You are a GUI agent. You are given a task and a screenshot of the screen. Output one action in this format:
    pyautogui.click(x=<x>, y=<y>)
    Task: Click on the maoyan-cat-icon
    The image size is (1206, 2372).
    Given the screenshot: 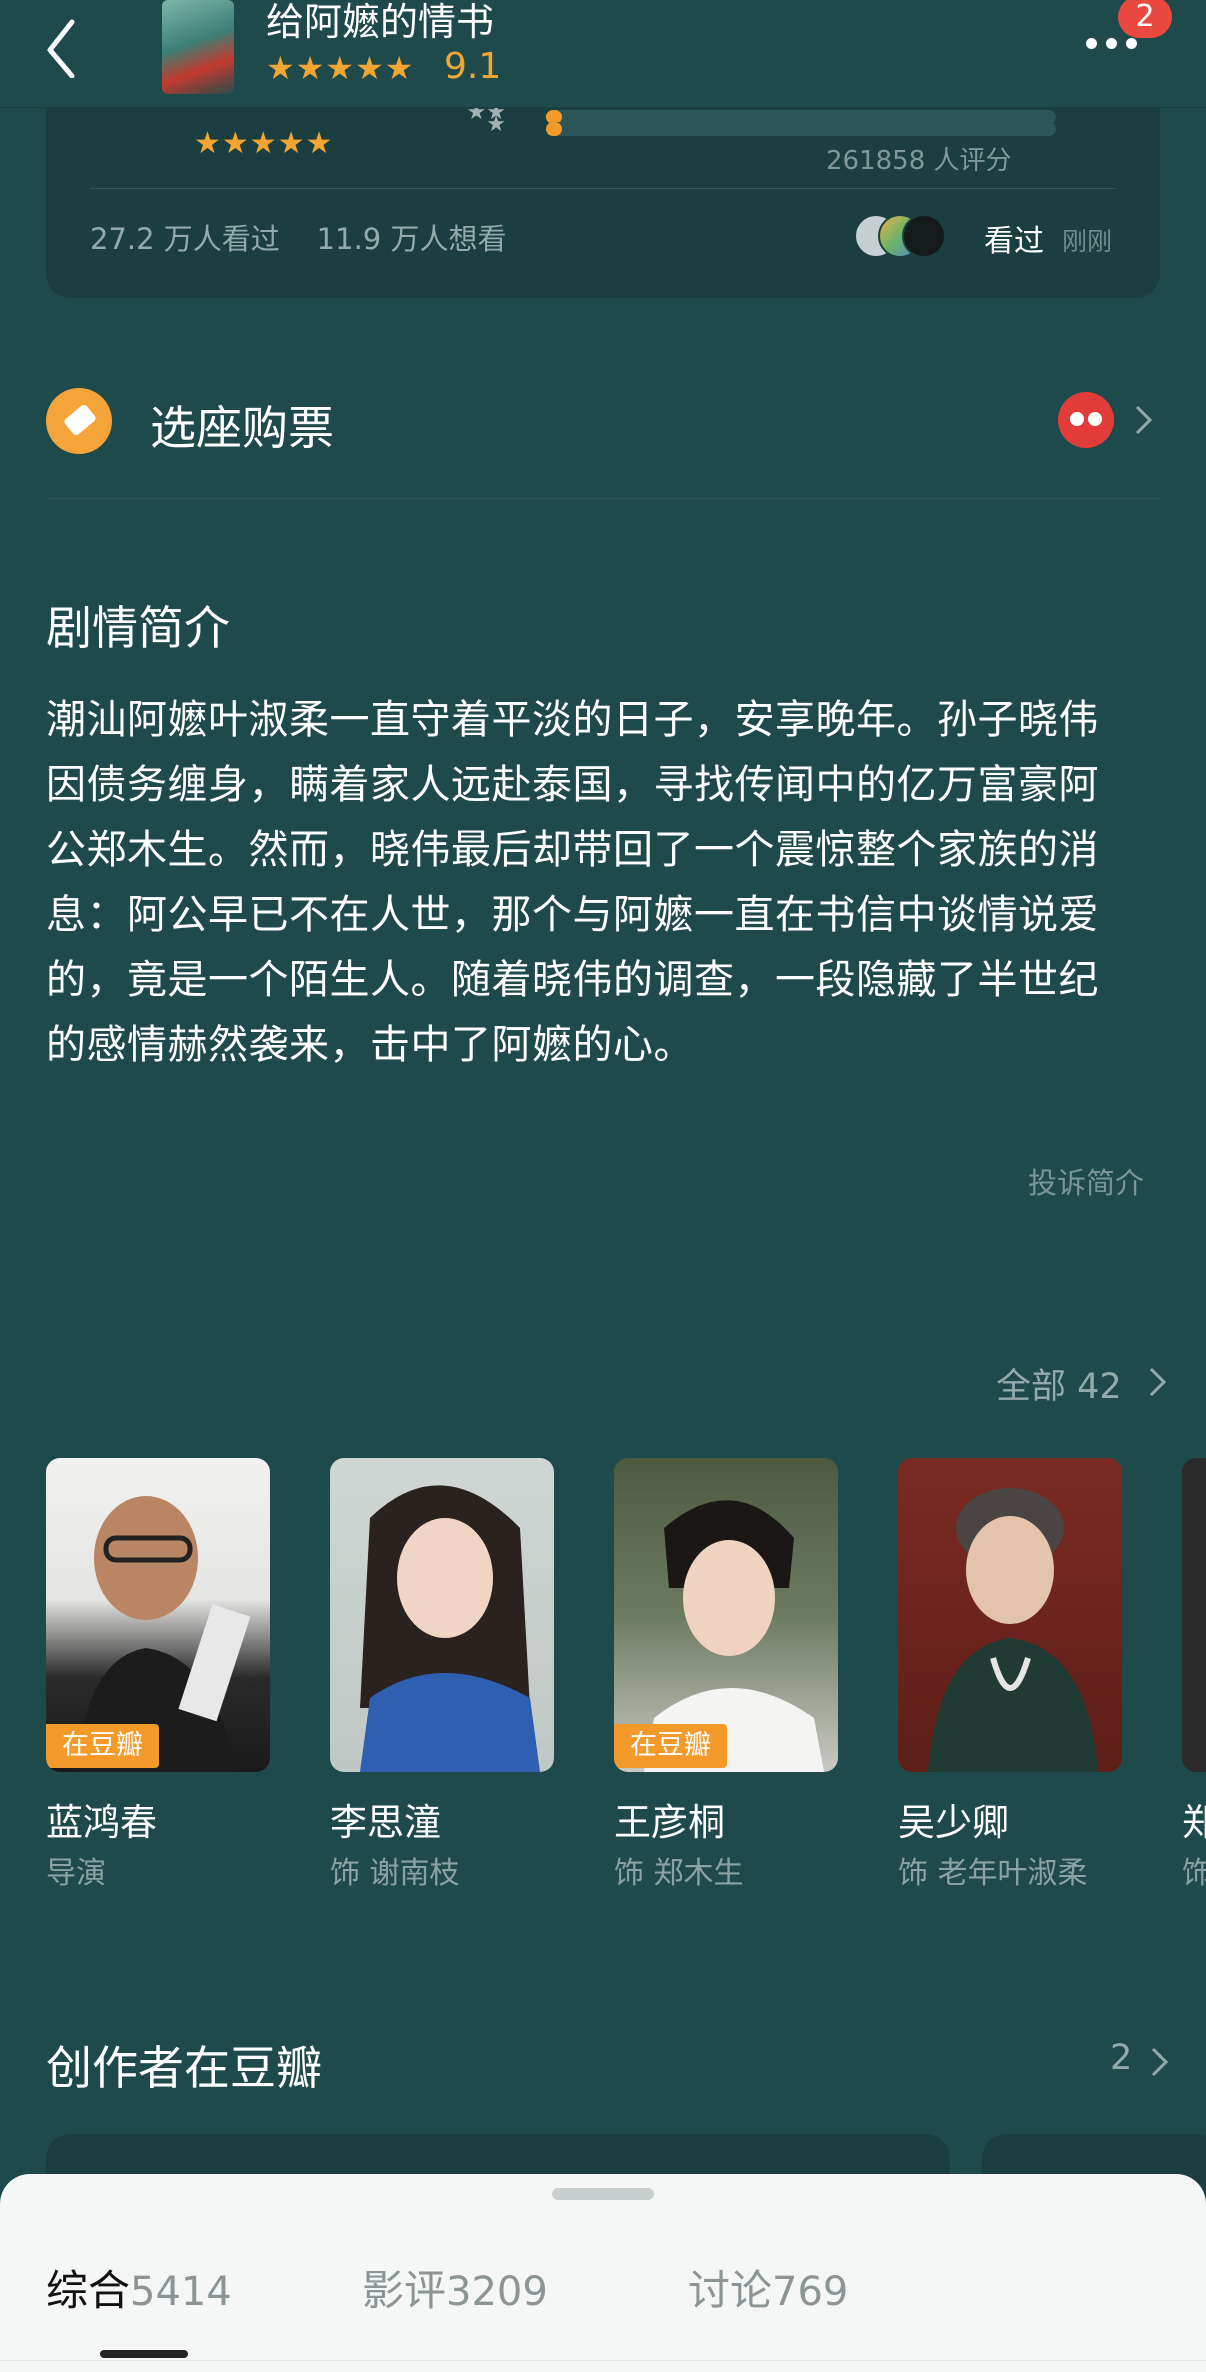 What is the action you would take?
    pyautogui.click(x=1086, y=420)
    